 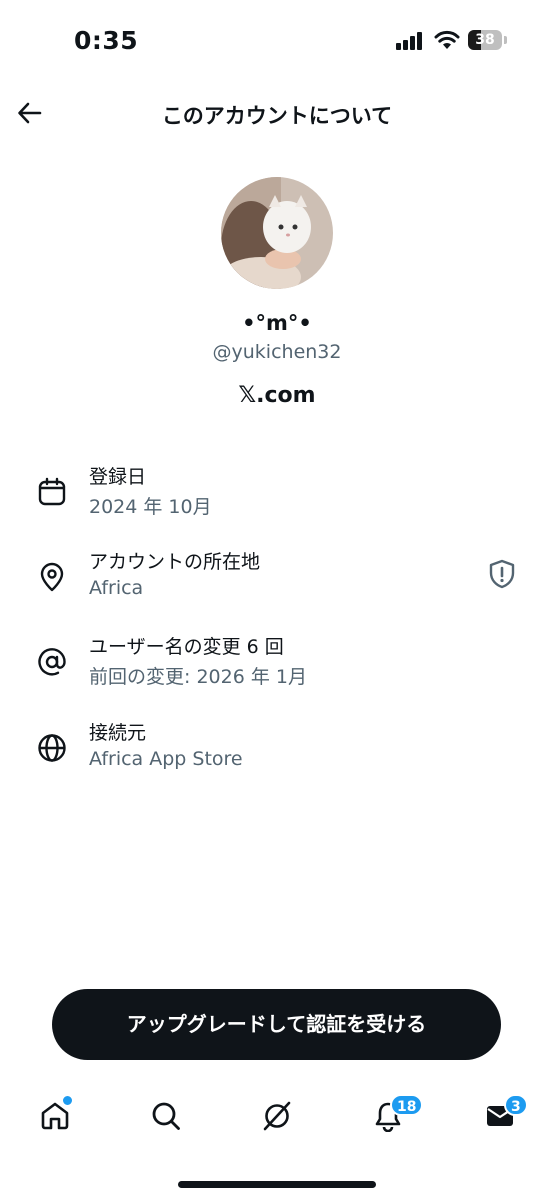 I want to click on wifi-icon, so click(x=447, y=39).